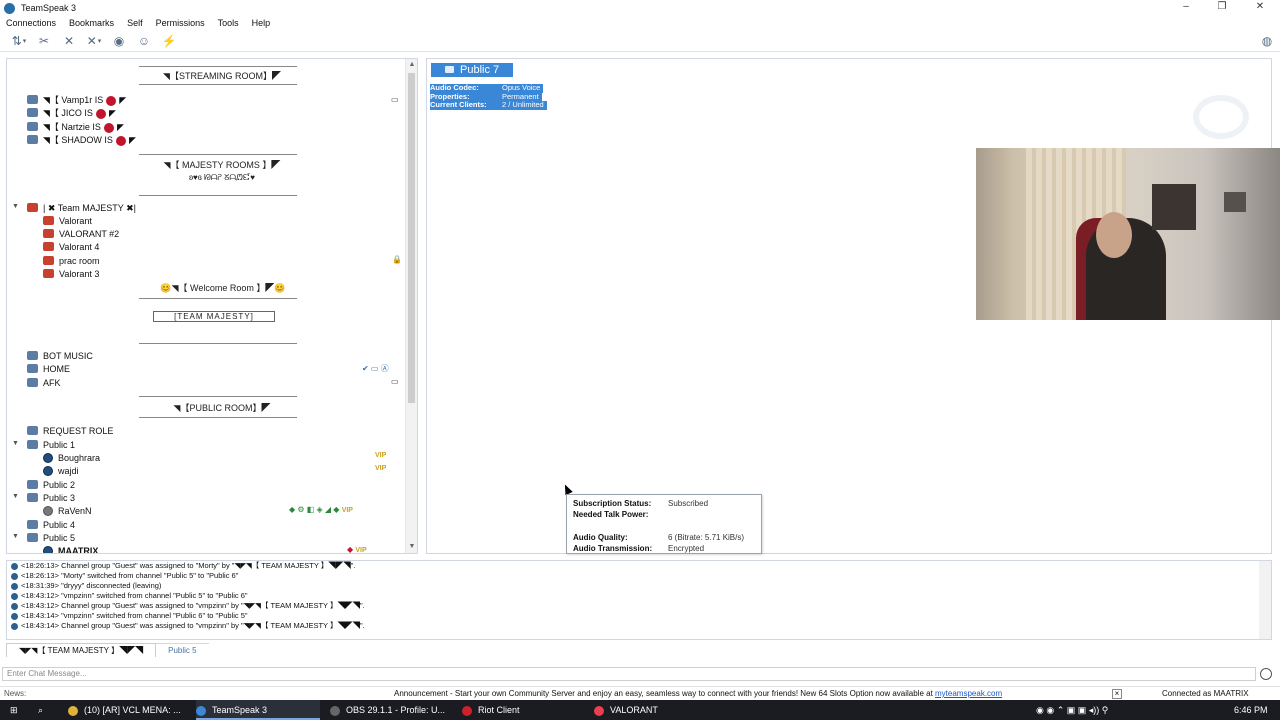  What do you see at coordinates (31, 23) in the screenshot?
I see `menu-connections: Connections` at bounding box center [31, 23].